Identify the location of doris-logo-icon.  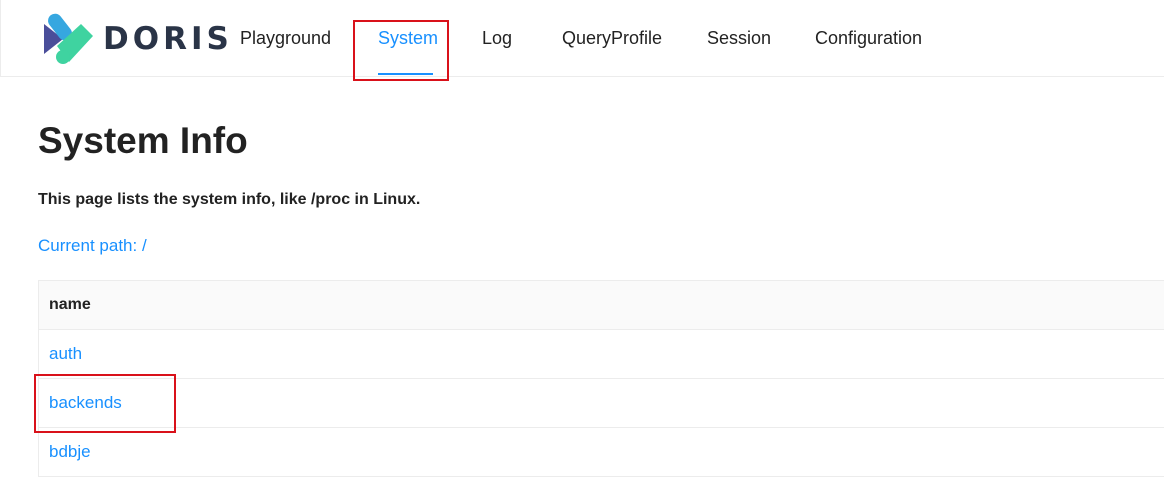
(68, 38).